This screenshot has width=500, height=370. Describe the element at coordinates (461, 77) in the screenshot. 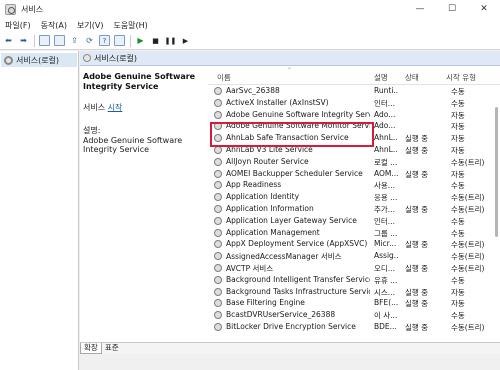

I see `column-header-startup-type: 시작 유형` at that location.